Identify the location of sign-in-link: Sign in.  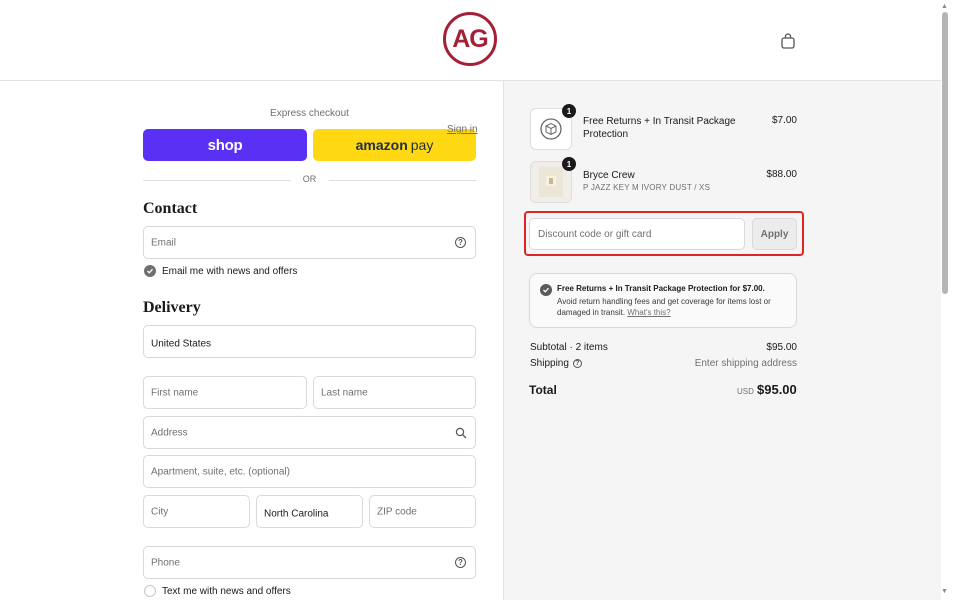
(462, 129).